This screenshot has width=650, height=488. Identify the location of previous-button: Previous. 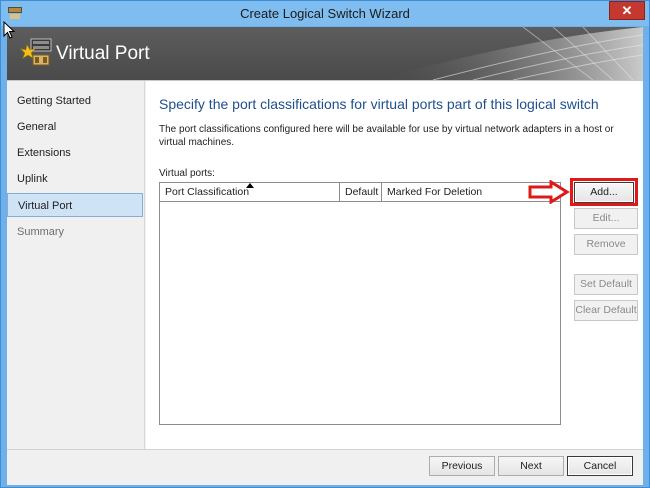
(462, 466).